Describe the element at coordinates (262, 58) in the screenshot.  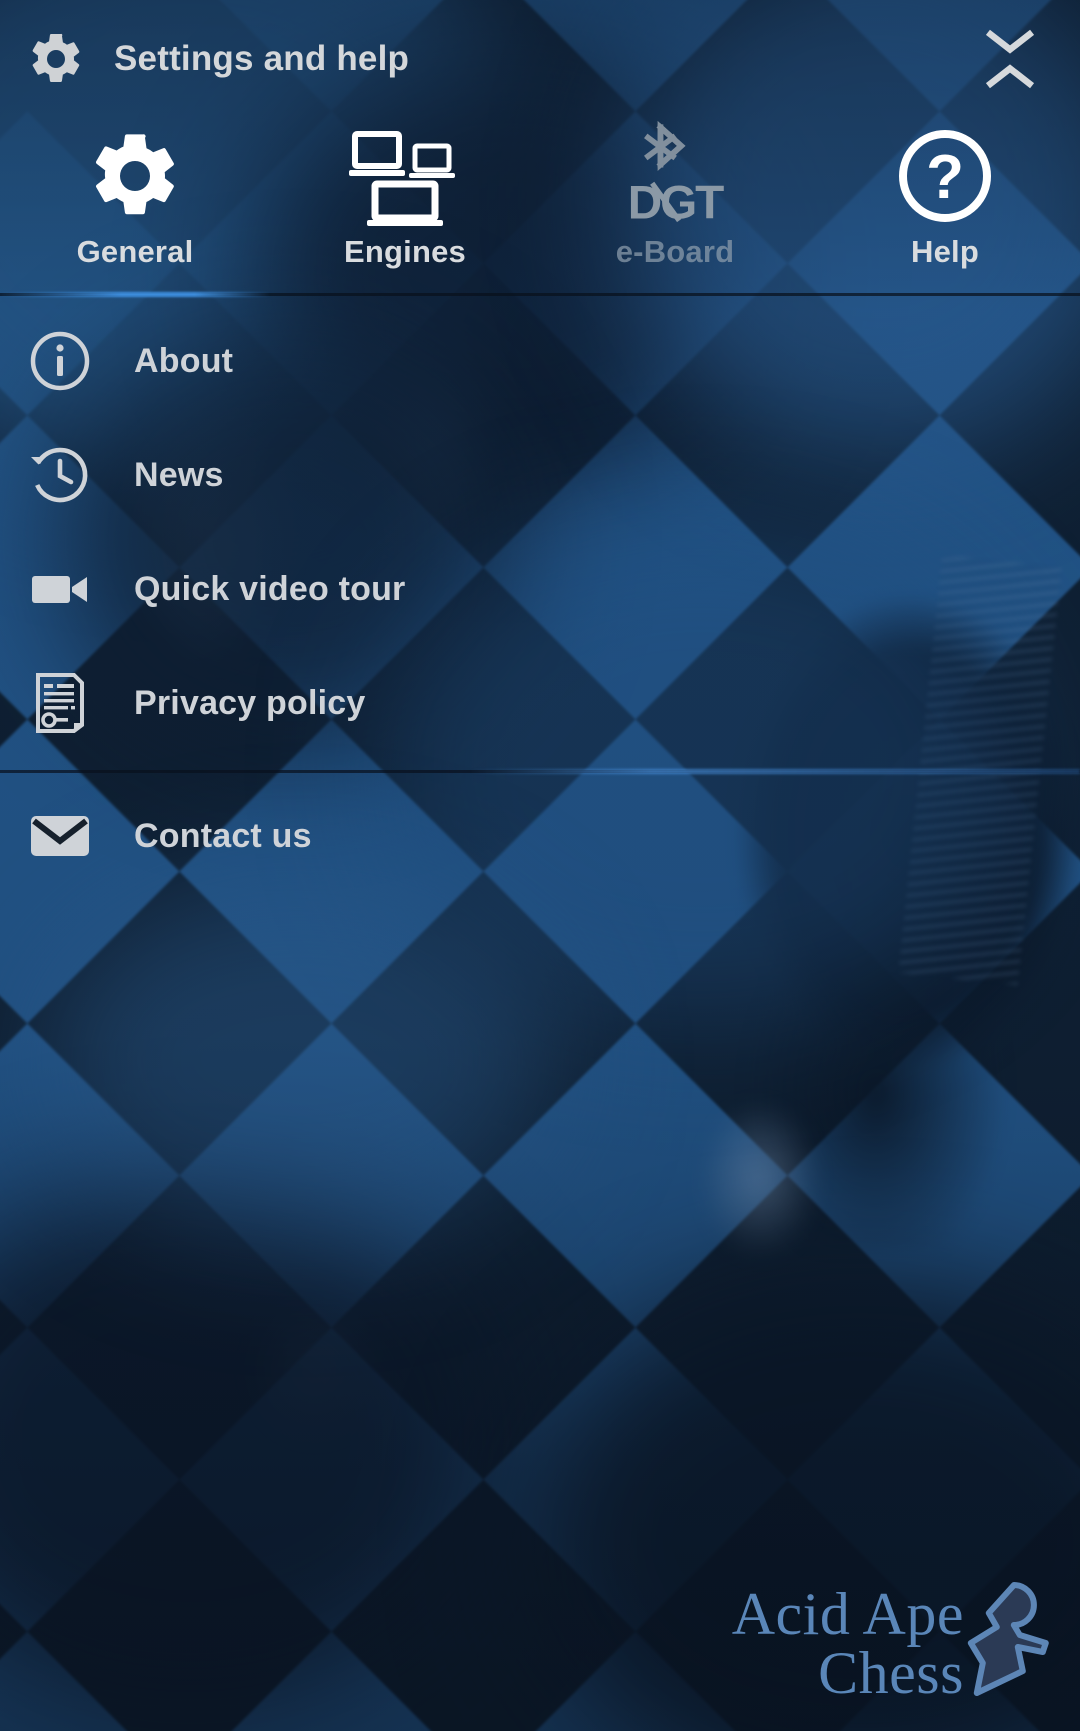
I see `page-title: Settings and help` at that location.